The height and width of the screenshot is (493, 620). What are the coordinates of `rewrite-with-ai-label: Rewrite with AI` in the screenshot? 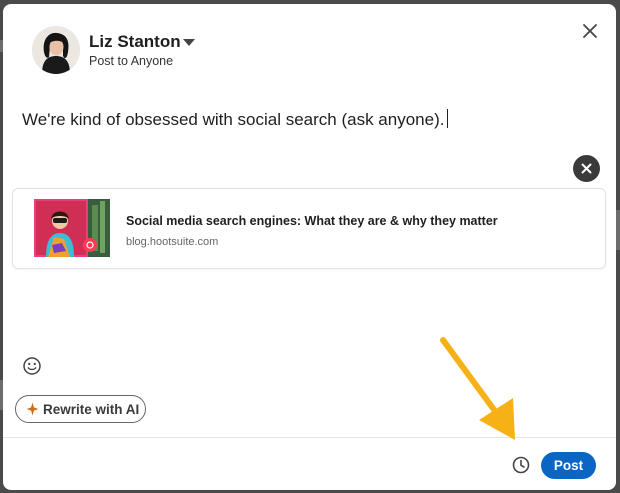 It's located at (91, 409).